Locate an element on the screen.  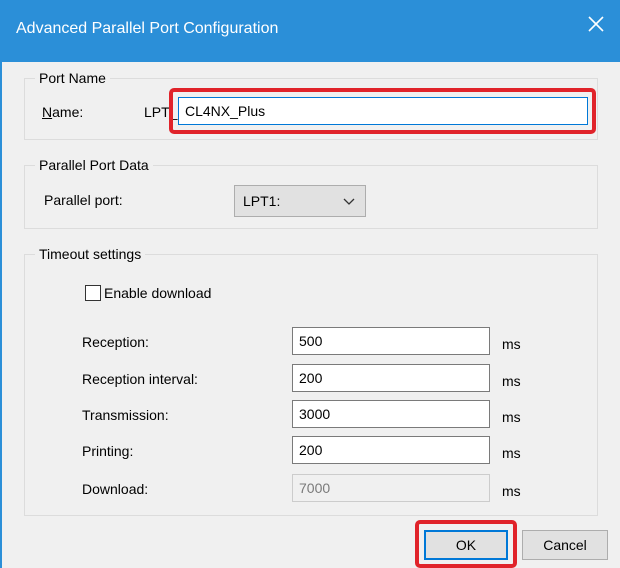
printing-label: Printing: is located at coordinates (108, 451).